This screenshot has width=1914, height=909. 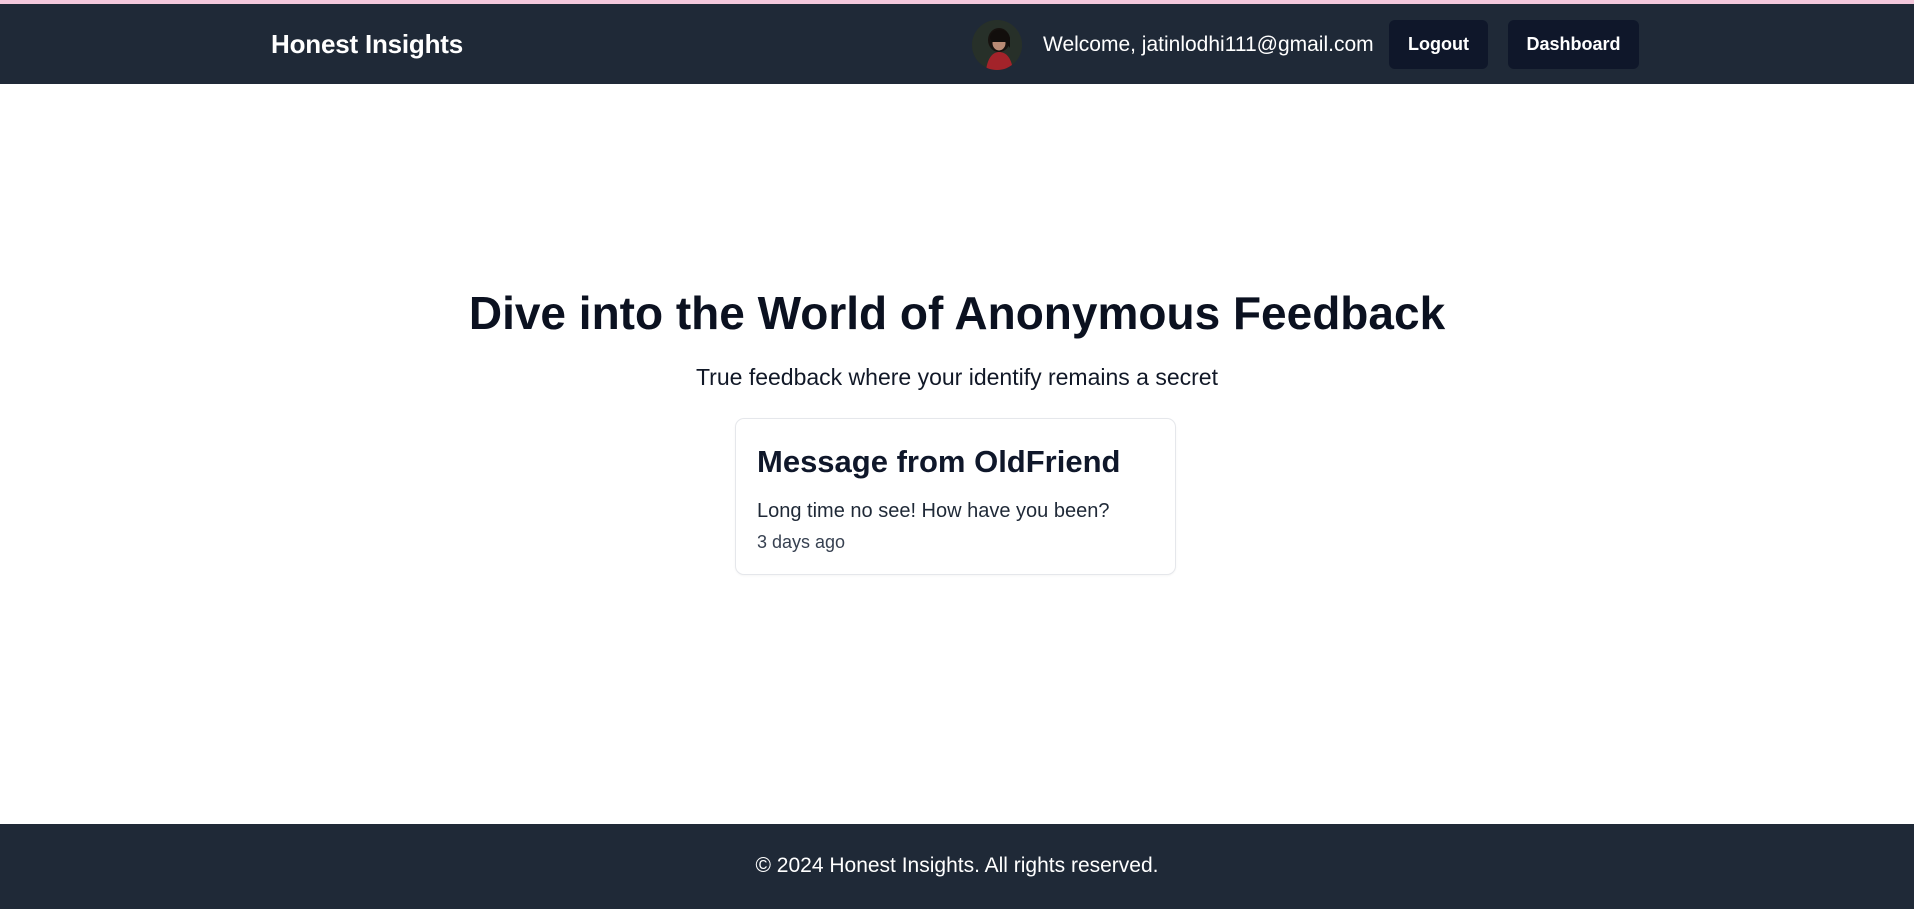 What do you see at coordinates (367, 44) in the screenshot?
I see `brand-logo-link: Honest Insights` at bounding box center [367, 44].